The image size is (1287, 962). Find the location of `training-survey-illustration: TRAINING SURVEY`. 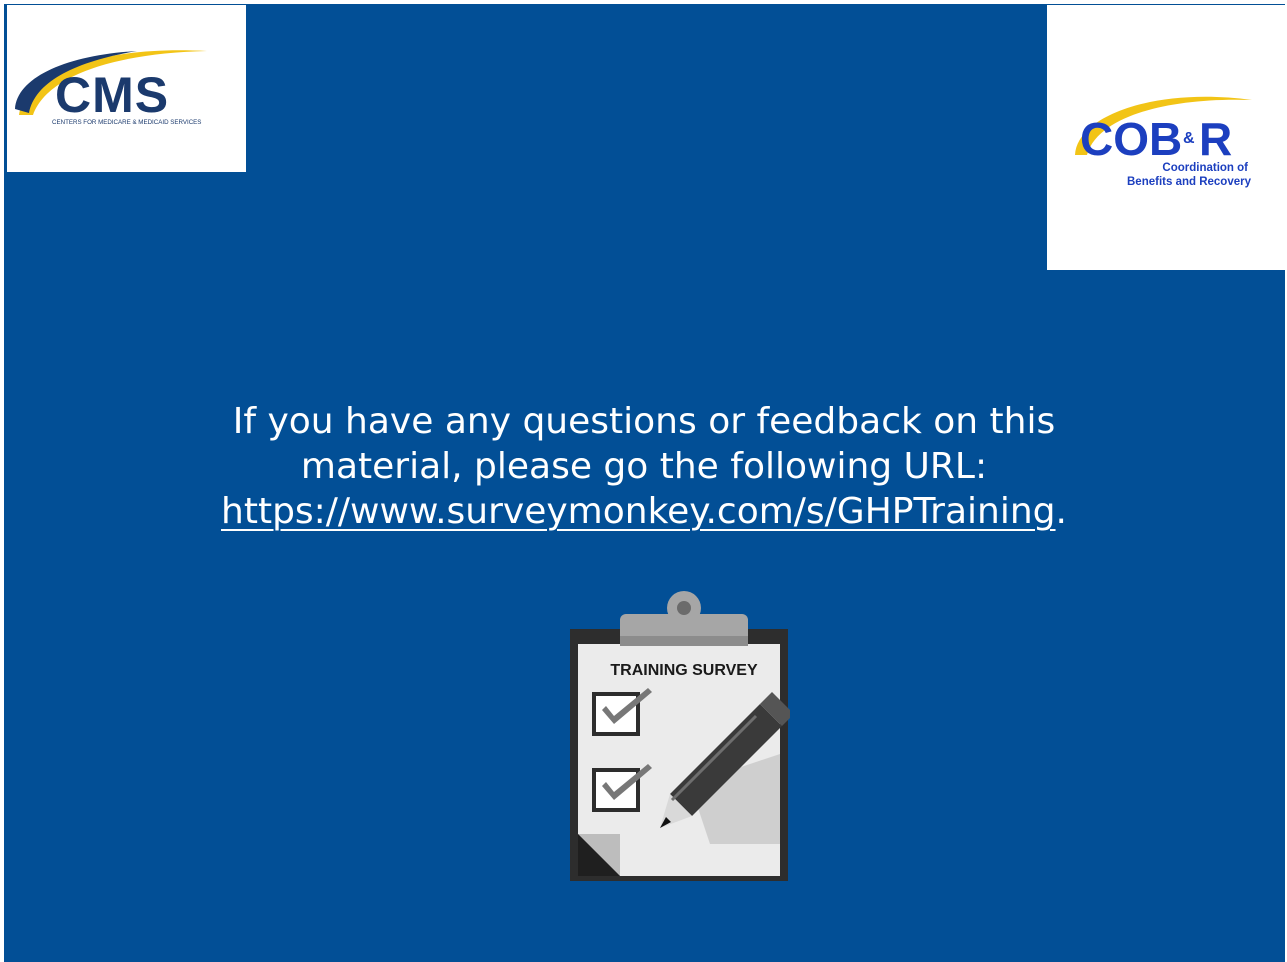

training-survey-illustration: TRAINING SURVEY is located at coordinates (677, 734).